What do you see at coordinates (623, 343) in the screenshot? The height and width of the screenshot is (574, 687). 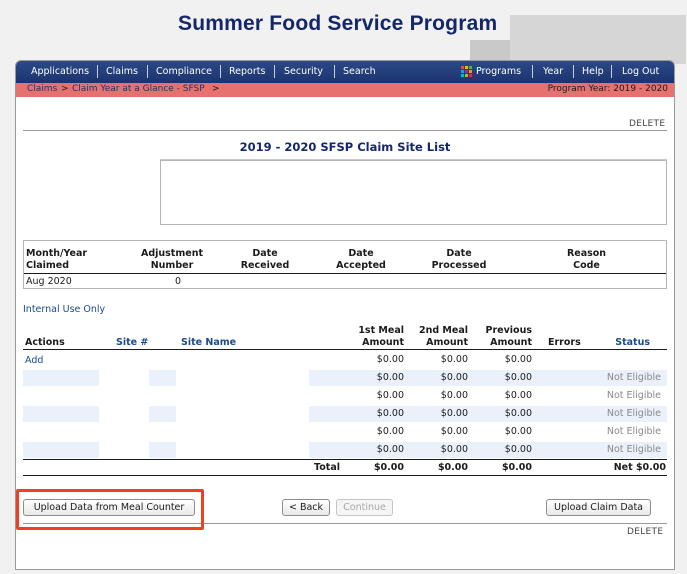 I see `header-status: Status` at bounding box center [623, 343].